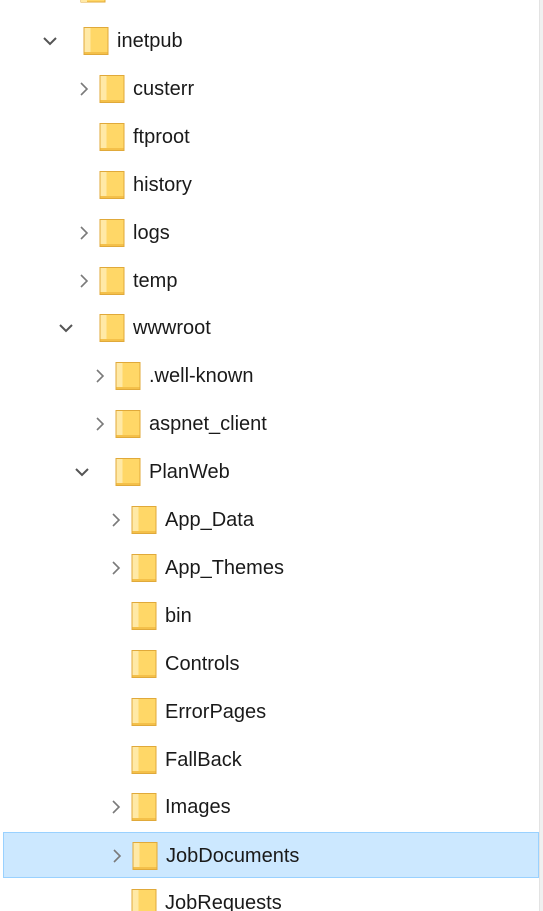 Image resolution: width=543 pixels, height=911 pixels. I want to click on tree-item-label: history, so click(162, 185).